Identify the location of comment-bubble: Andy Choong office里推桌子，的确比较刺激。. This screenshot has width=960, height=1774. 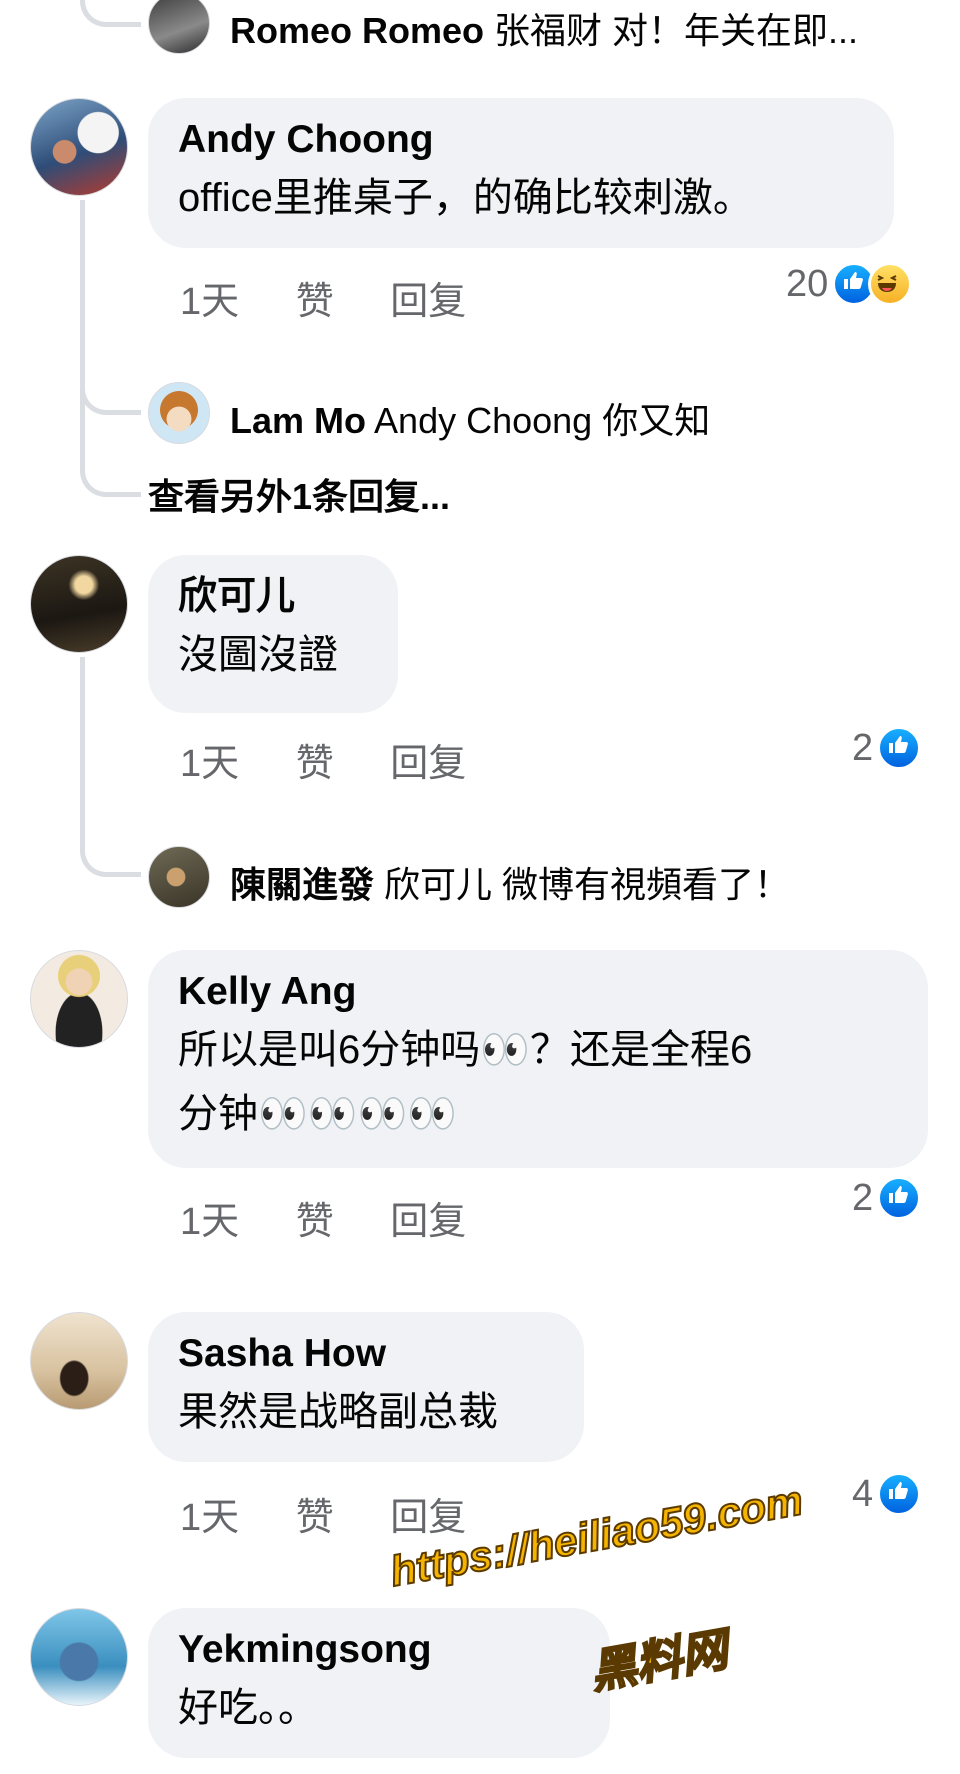
(521, 173).